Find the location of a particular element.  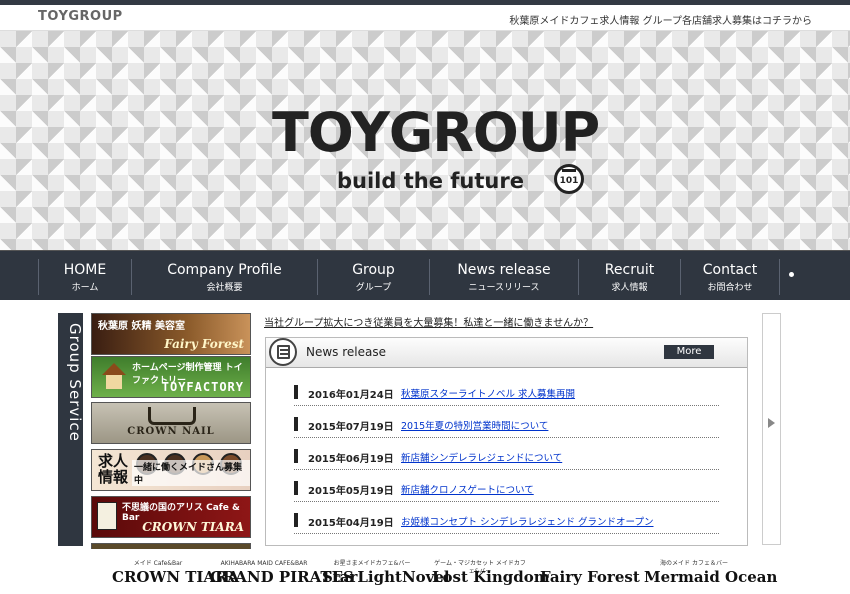

nav-dot-icon is located at coordinates (791, 274).